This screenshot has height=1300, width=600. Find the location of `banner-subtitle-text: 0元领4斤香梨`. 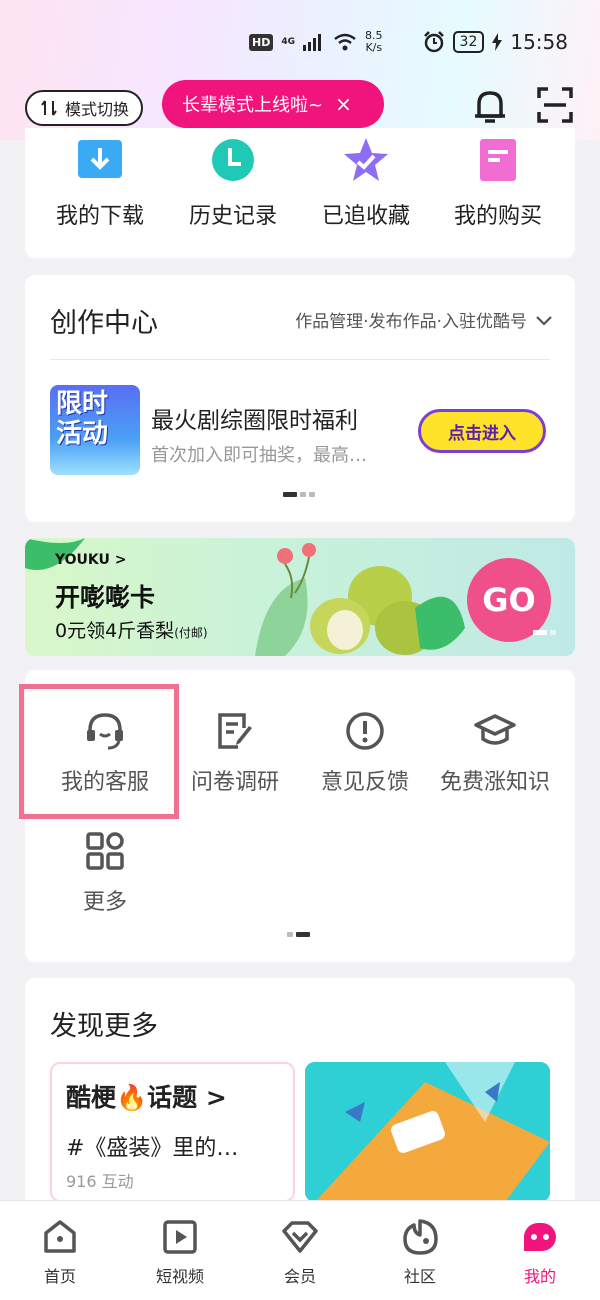

banner-subtitle-text: 0元领4斤香梨 is located at coordinates (115, 631).